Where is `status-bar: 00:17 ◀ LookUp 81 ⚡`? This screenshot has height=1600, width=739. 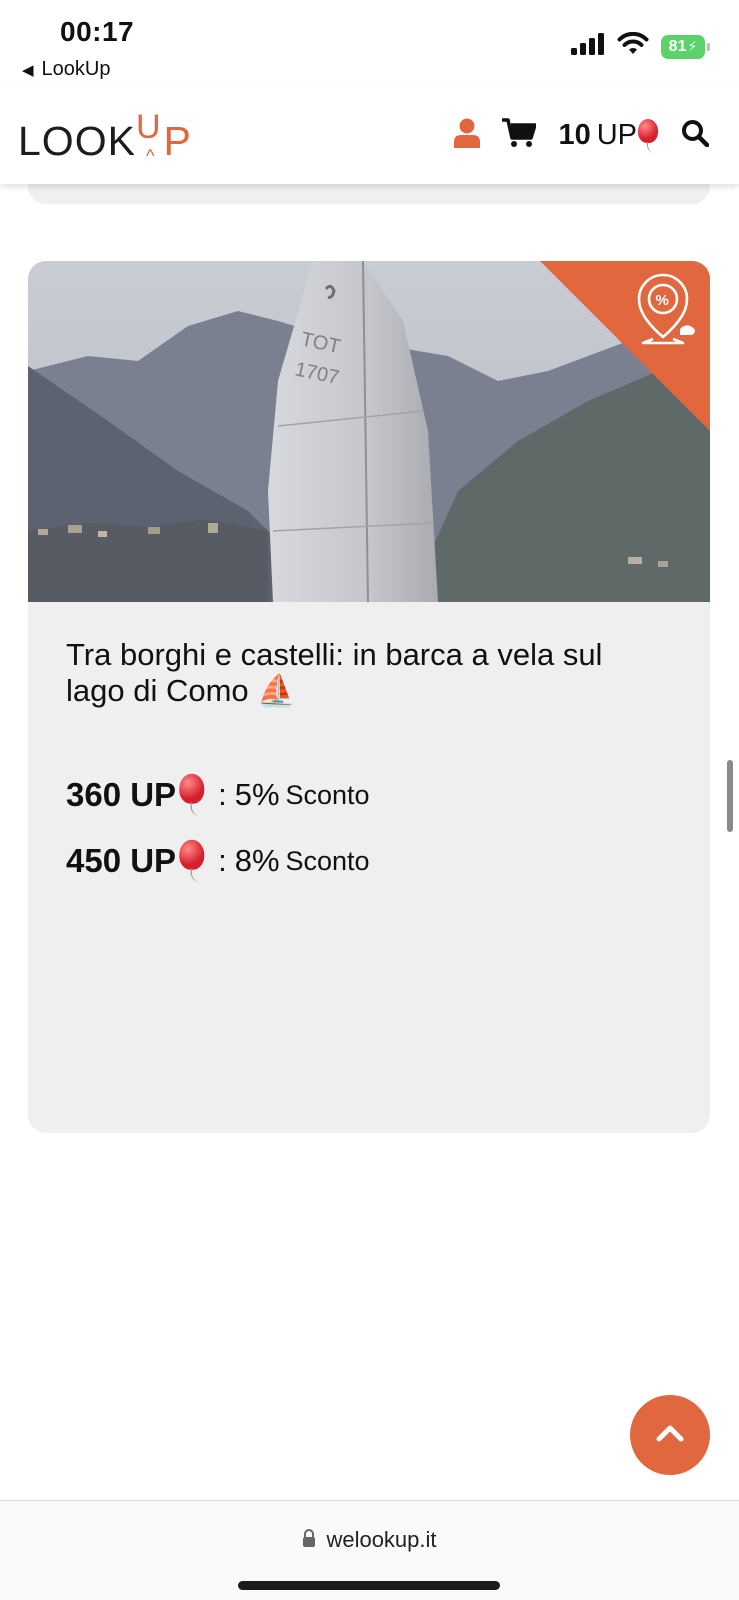 status-bar: 00:17 ◀ LookUp 81 ⚡ is located at coordinates (369, 44).